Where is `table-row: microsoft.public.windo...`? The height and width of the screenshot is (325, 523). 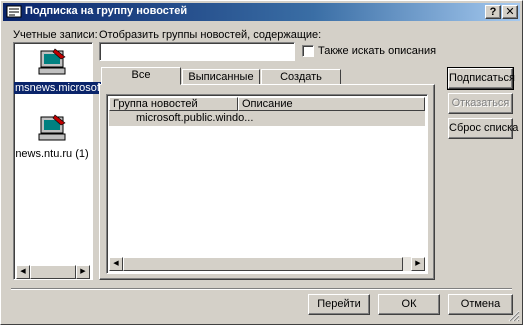 table-row: microsoft.public.windo... is located at coordinates (267, 118).